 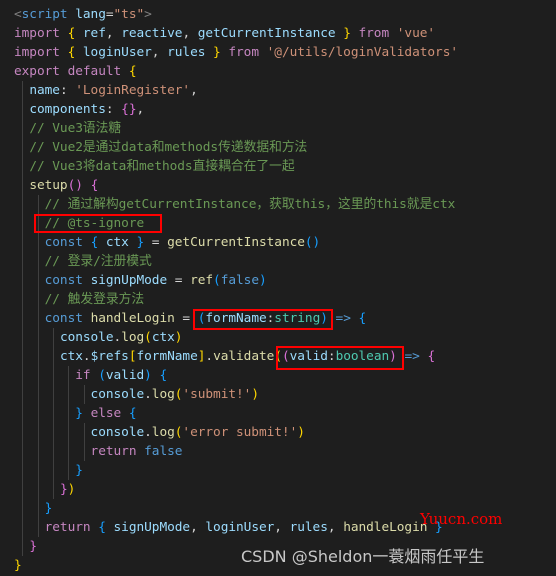 I want to click on code-token: // Vue3将data和methods直接耦合在了一起, so click(x=162, y=166).